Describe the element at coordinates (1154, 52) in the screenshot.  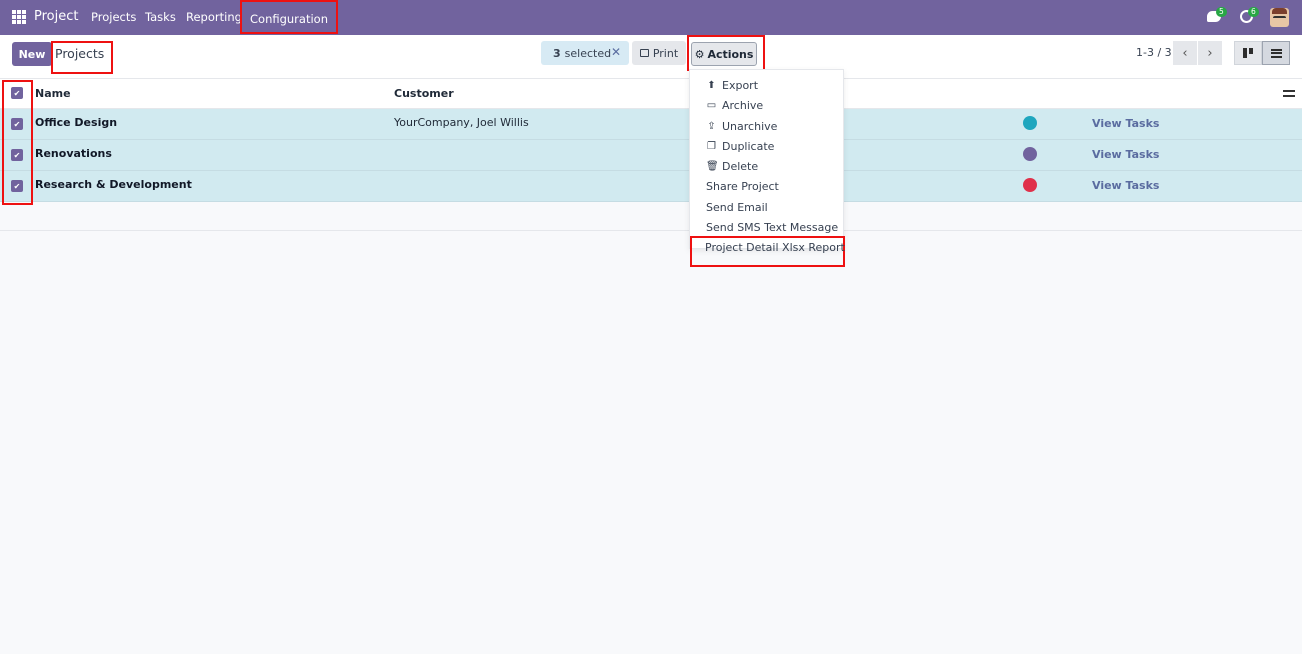
I see `pager-value: 1-3 / 3` at that location.